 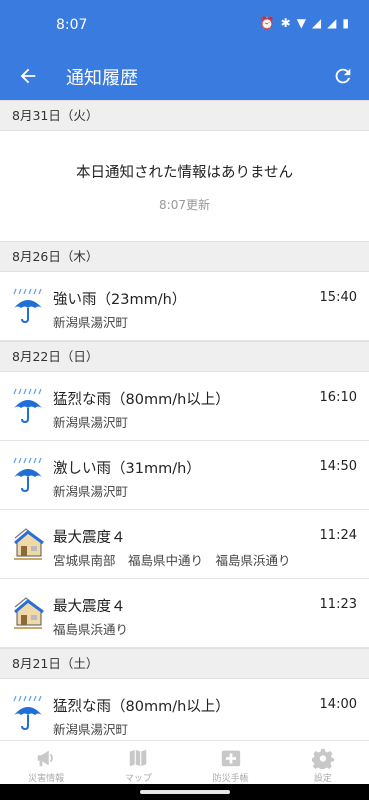 What do you see at coordinates (332, 23) in the screenshot?
I see `signal-icon-2: ◢` at bounding box center [332, 23].